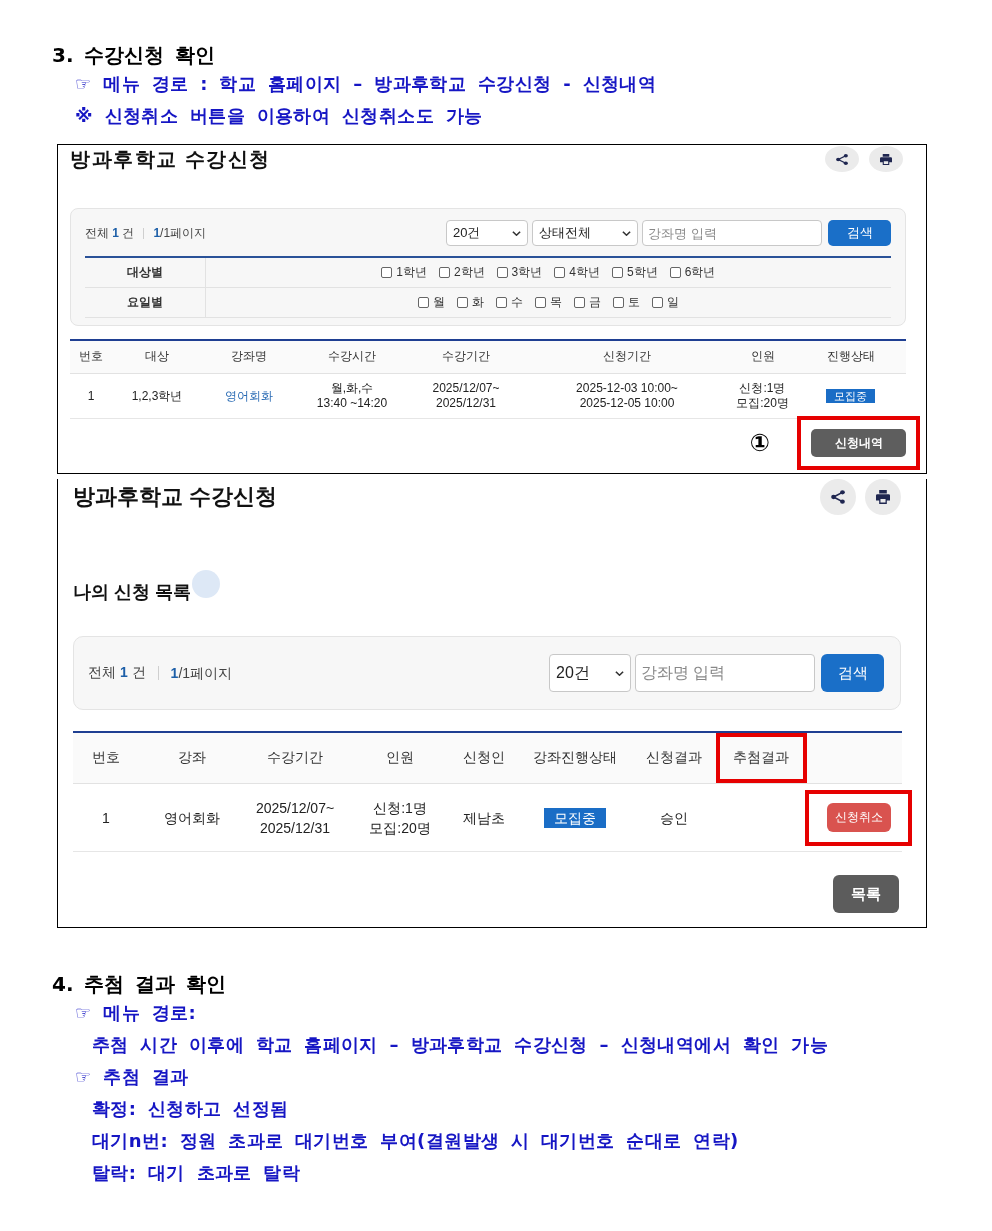 The height and width of the screenshot is (1231, 992). Describe the element at coordinates (594, 302) in the screenshot. I see `checkbox-label: 금` at that location.